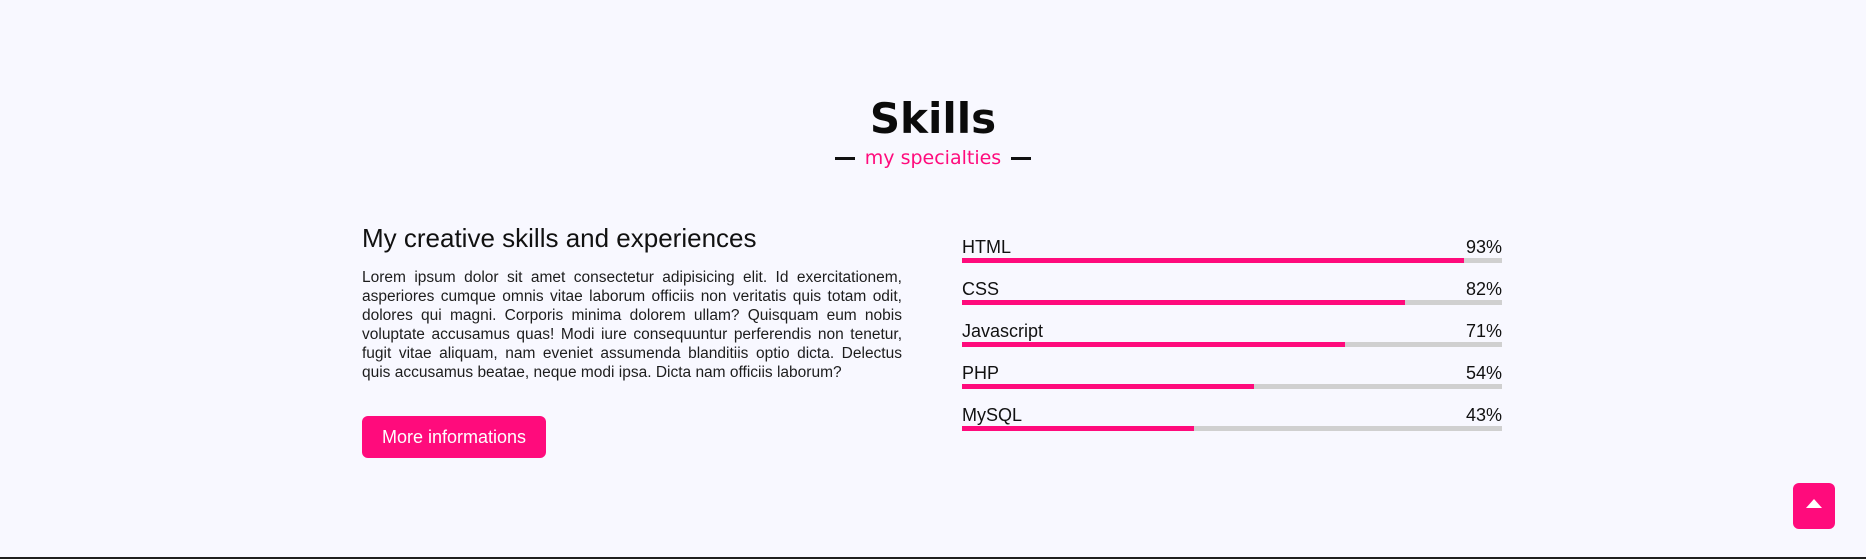 This screenshot has width=1866, height=559. Describe the element at coordinates (559, 238) in the screenshot. I see `skills-intro-heading: My creative skills and experiences` at that location.